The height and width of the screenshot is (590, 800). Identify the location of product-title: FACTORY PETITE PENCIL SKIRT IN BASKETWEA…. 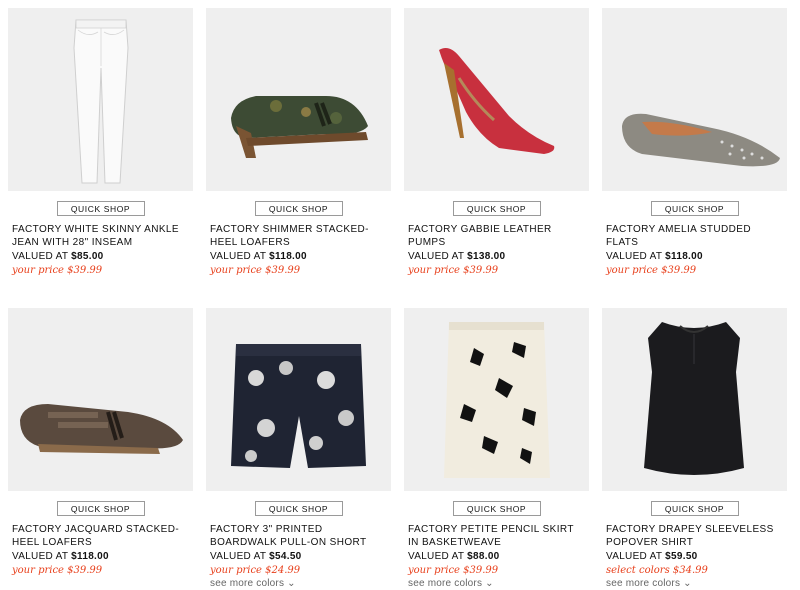
(496, 536).